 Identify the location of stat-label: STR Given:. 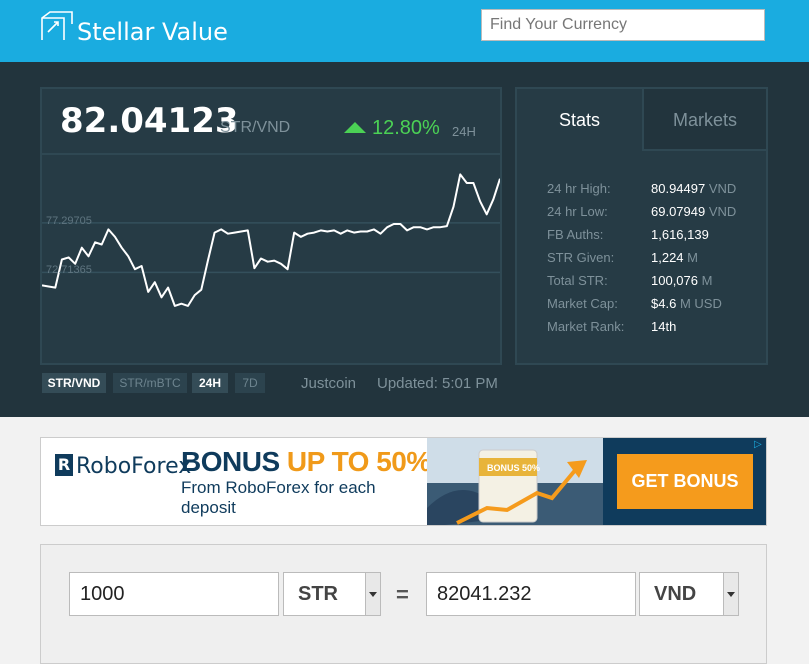
(581, 257).